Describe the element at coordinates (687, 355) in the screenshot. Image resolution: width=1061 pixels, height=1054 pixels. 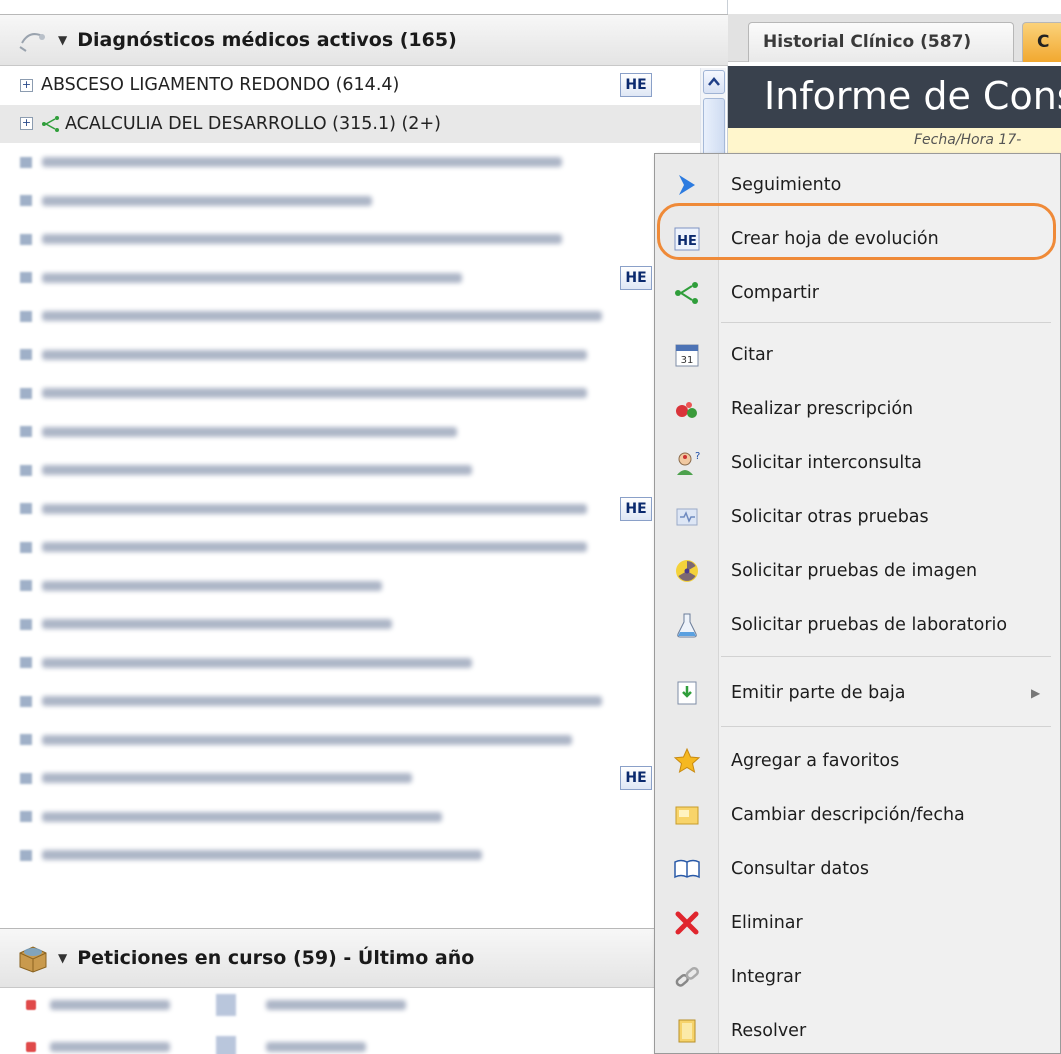
I see `calendar-icon: 31` at that location.